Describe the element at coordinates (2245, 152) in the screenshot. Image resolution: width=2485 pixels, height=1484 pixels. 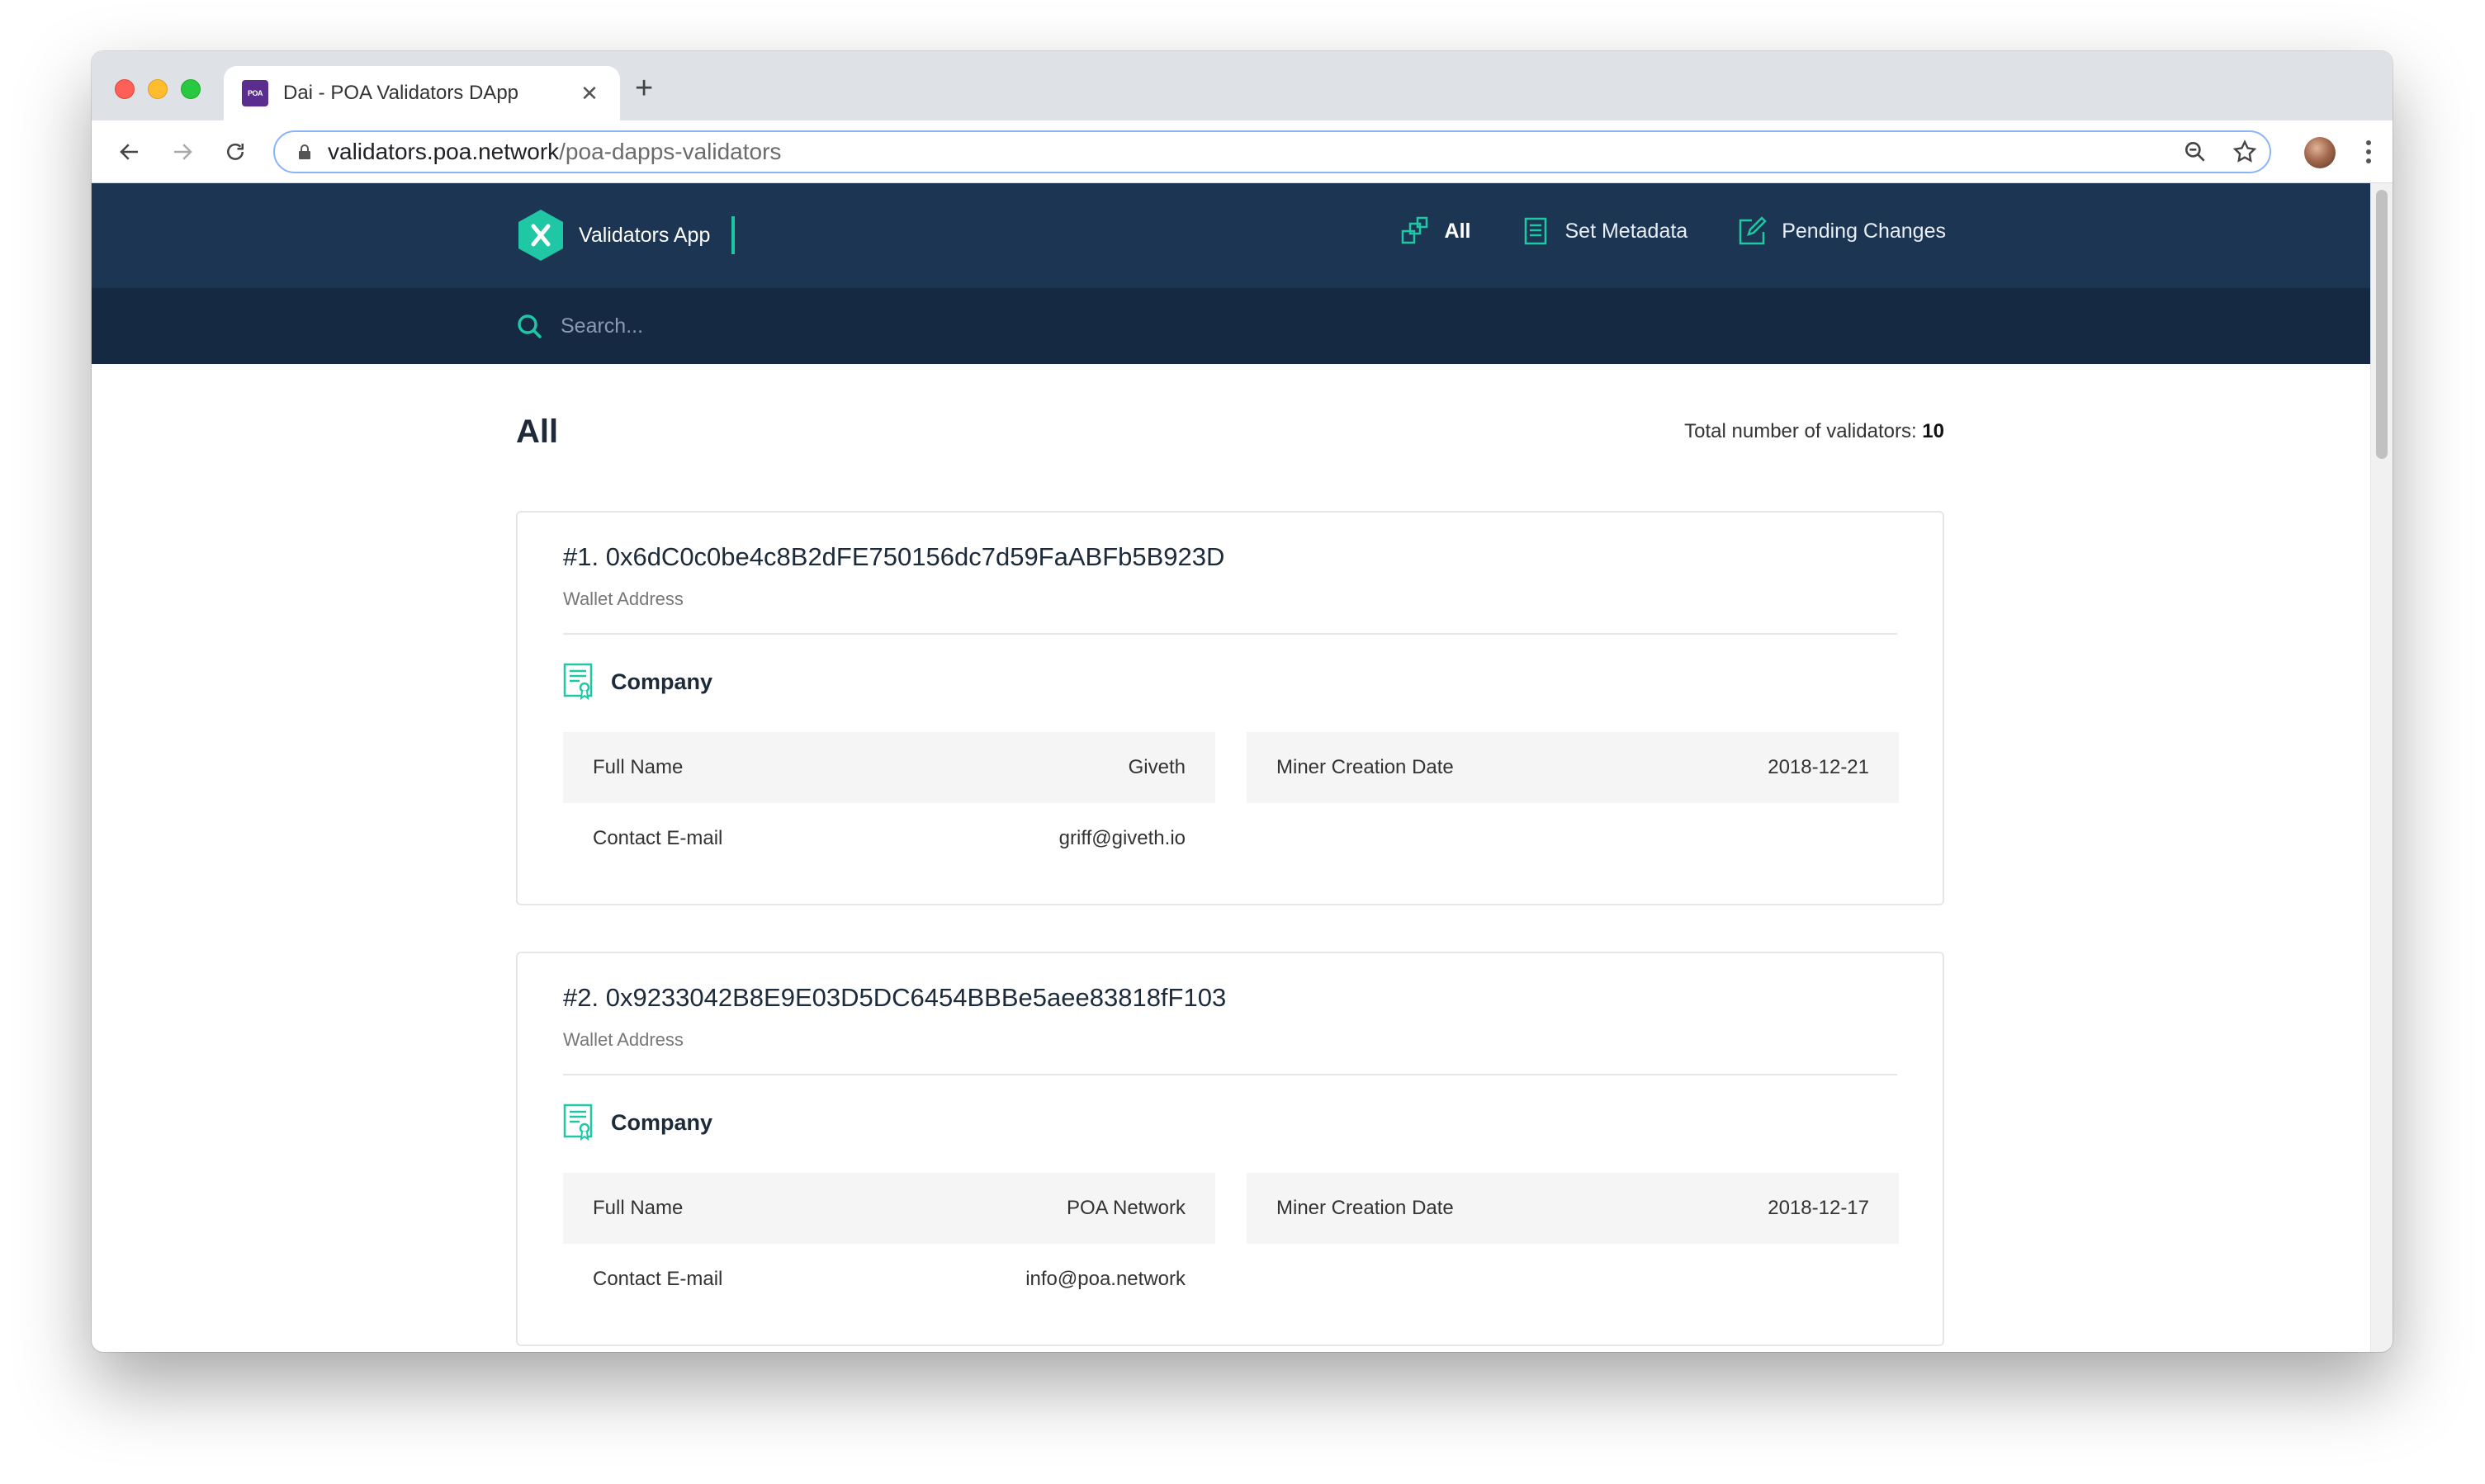
I see `bookmark-star-icon` at that location.